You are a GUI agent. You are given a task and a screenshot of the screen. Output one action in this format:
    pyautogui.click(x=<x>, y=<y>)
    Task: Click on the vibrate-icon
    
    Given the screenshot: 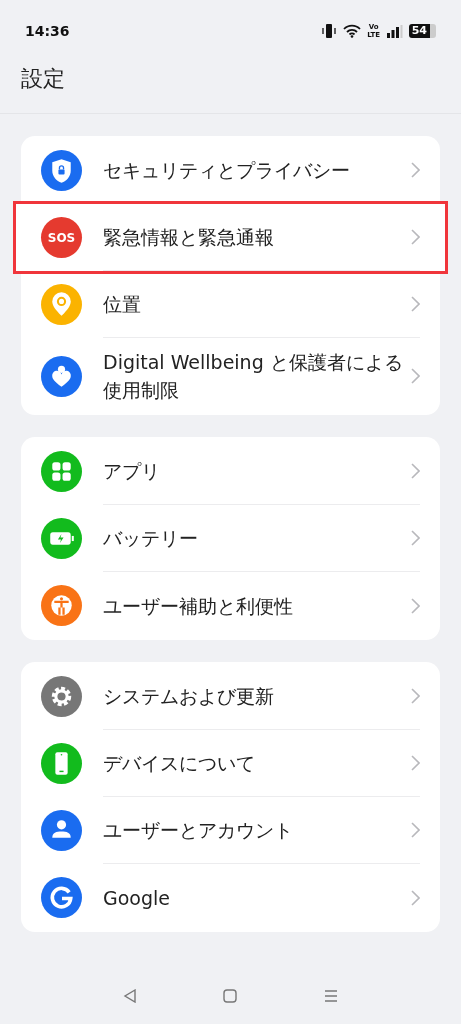 What is the action you would take?
    pyautogui.click(x=328, y=31)
    